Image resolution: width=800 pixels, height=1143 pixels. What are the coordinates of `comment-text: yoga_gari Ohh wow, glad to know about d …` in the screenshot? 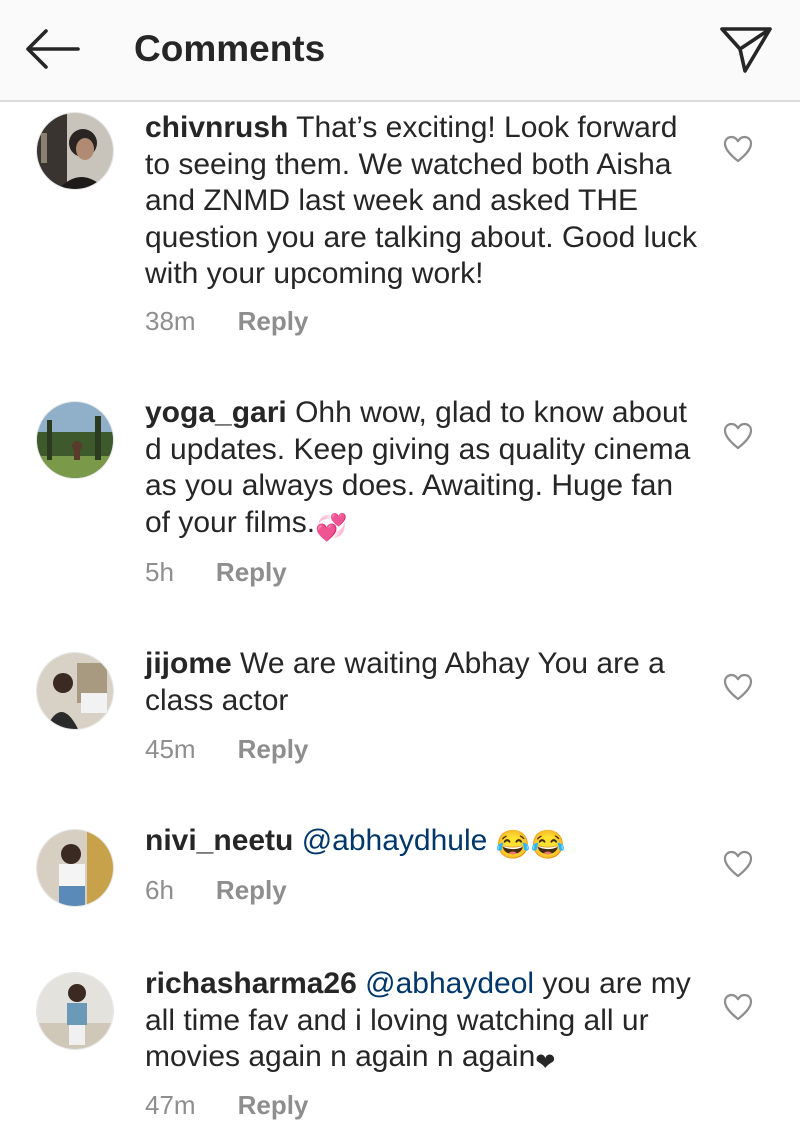 It's located at (425, 470).